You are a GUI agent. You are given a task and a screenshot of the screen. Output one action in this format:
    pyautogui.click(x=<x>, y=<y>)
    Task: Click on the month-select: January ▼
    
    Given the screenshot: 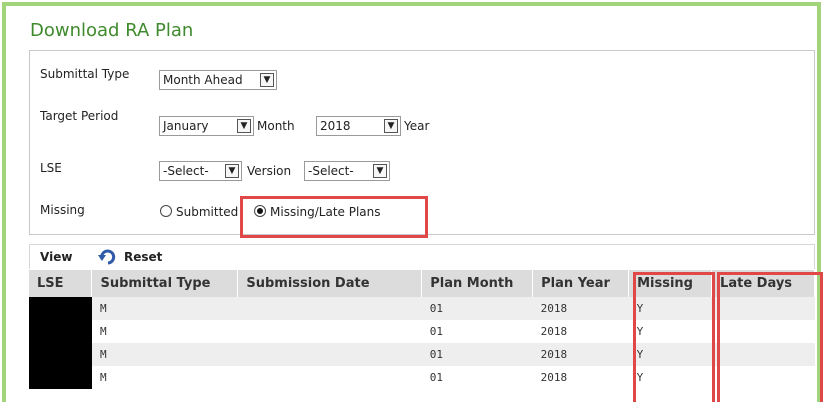 What is the action you would take?
    pyautogui.click(x=206, y=126)
    